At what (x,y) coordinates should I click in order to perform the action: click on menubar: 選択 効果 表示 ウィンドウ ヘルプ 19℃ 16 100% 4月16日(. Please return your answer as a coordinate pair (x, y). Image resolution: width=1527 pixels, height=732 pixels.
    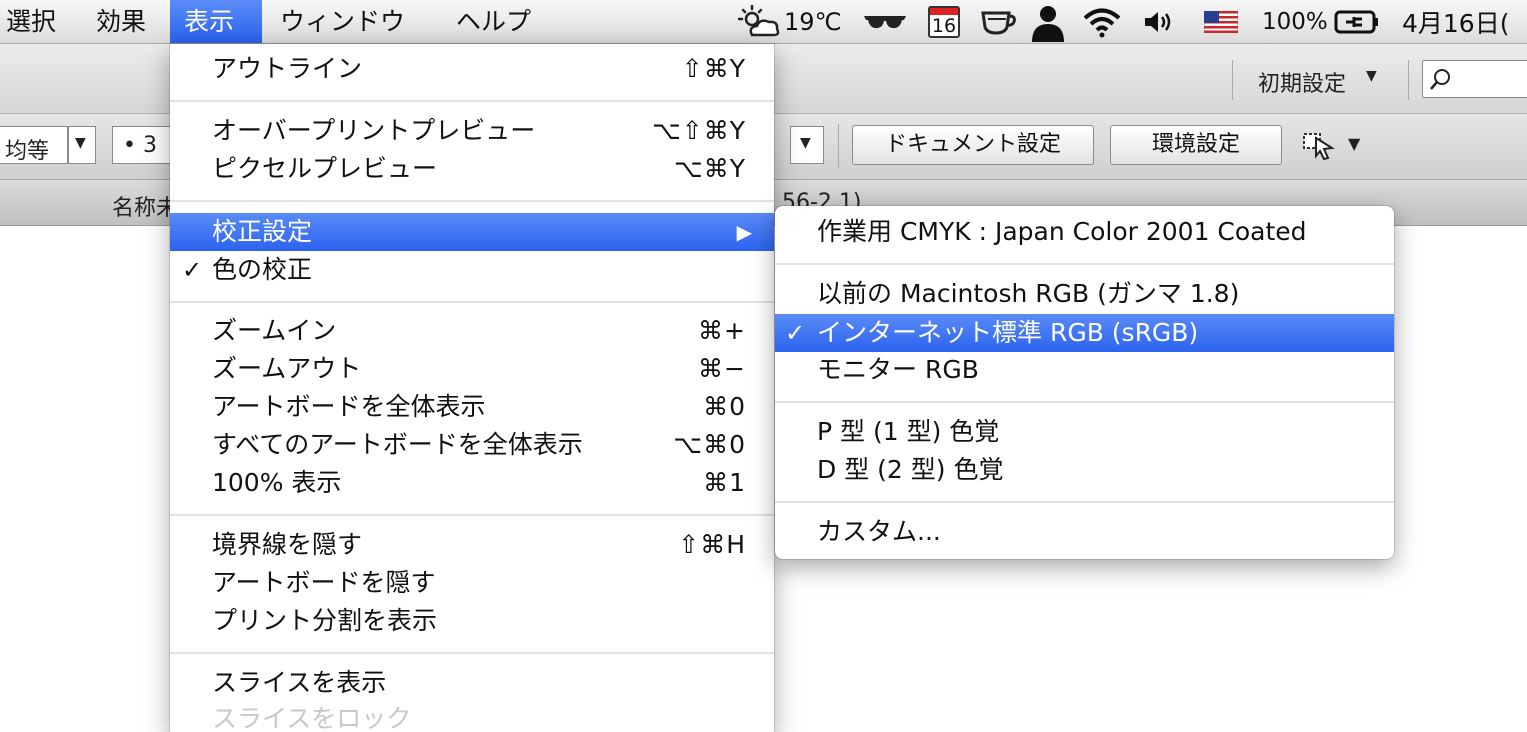
    Looking at the image, I should click on (763, 22).